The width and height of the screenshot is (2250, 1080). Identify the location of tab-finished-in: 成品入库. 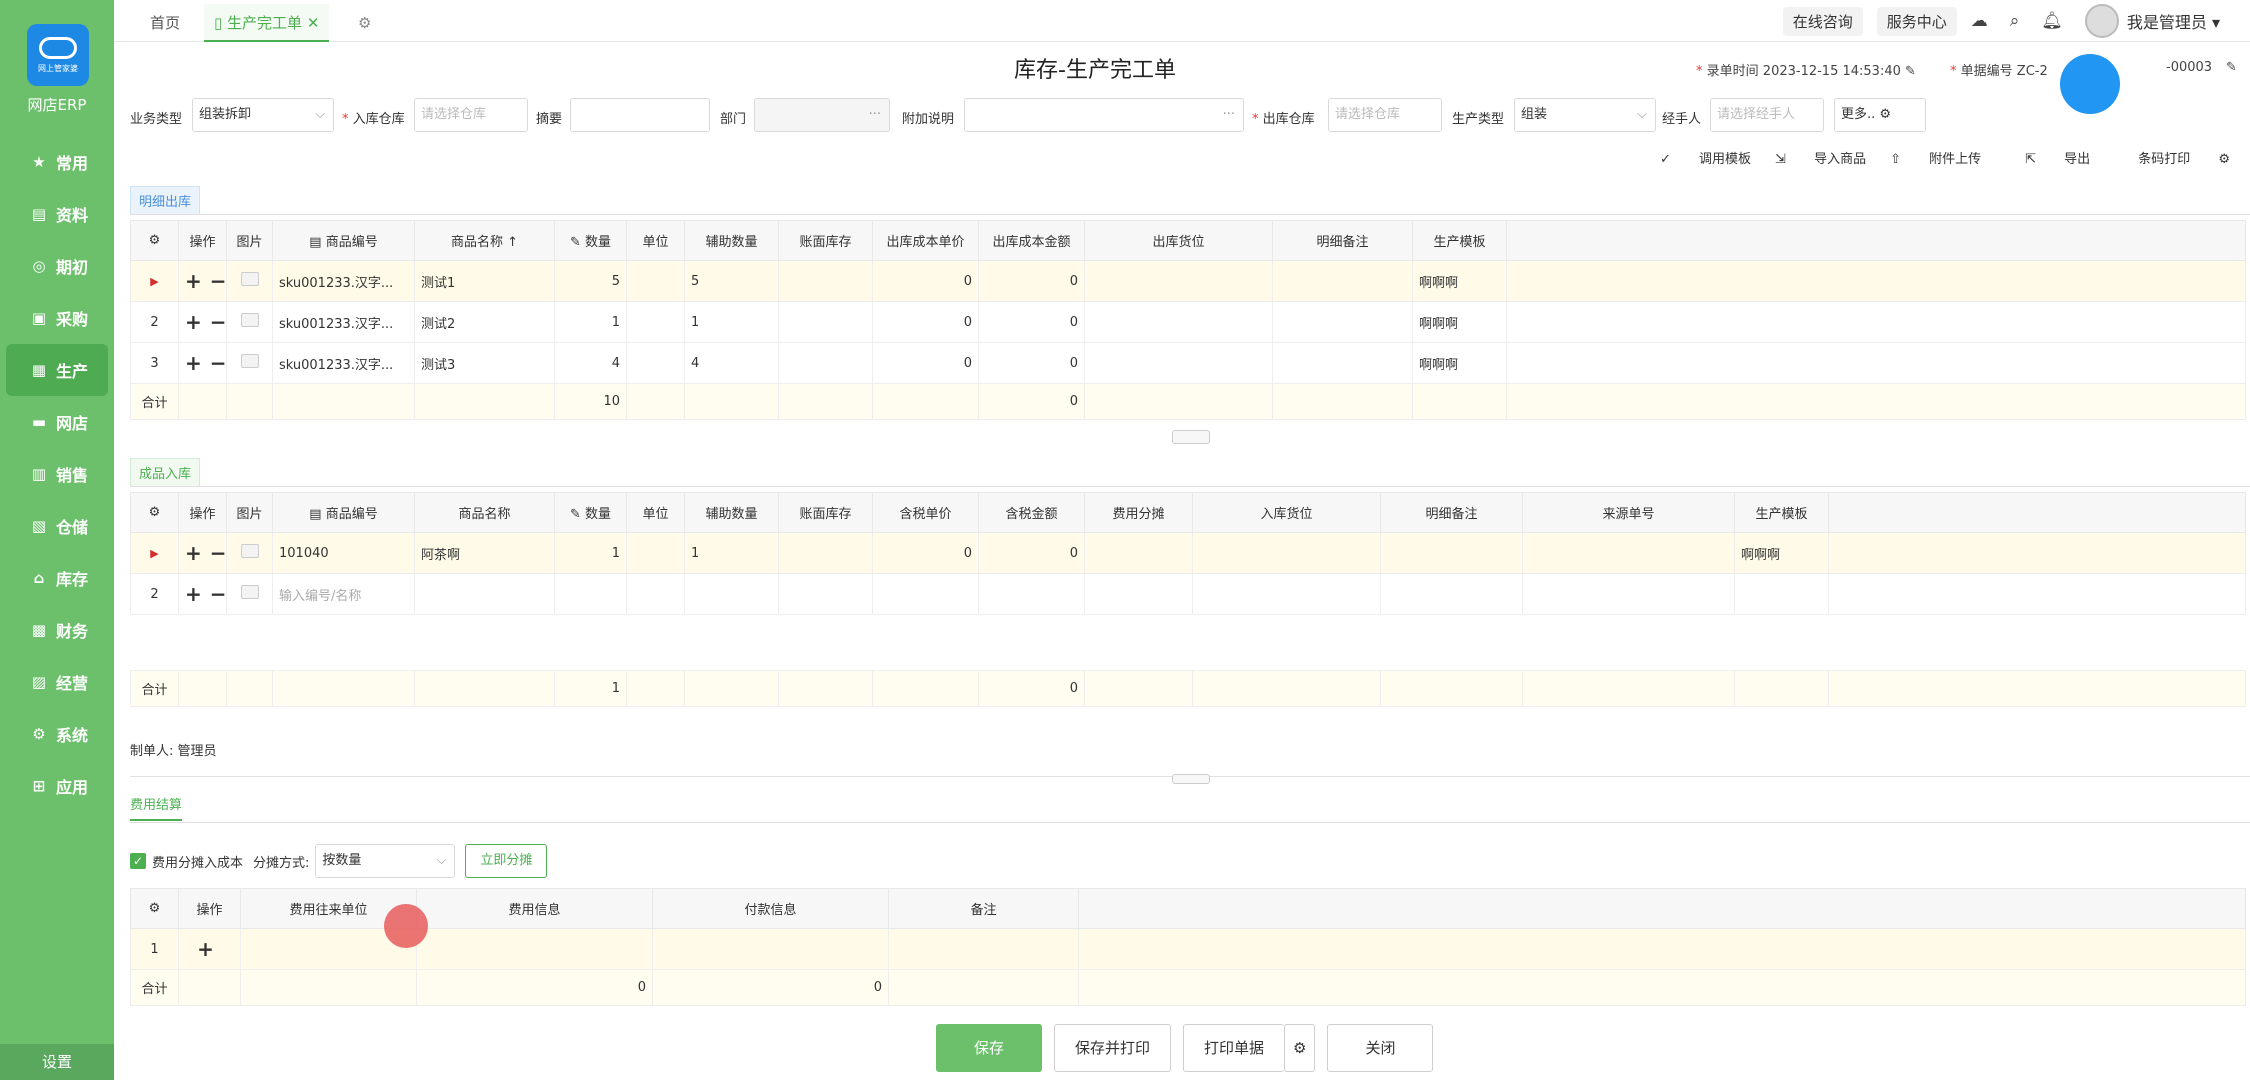
(165, 472).